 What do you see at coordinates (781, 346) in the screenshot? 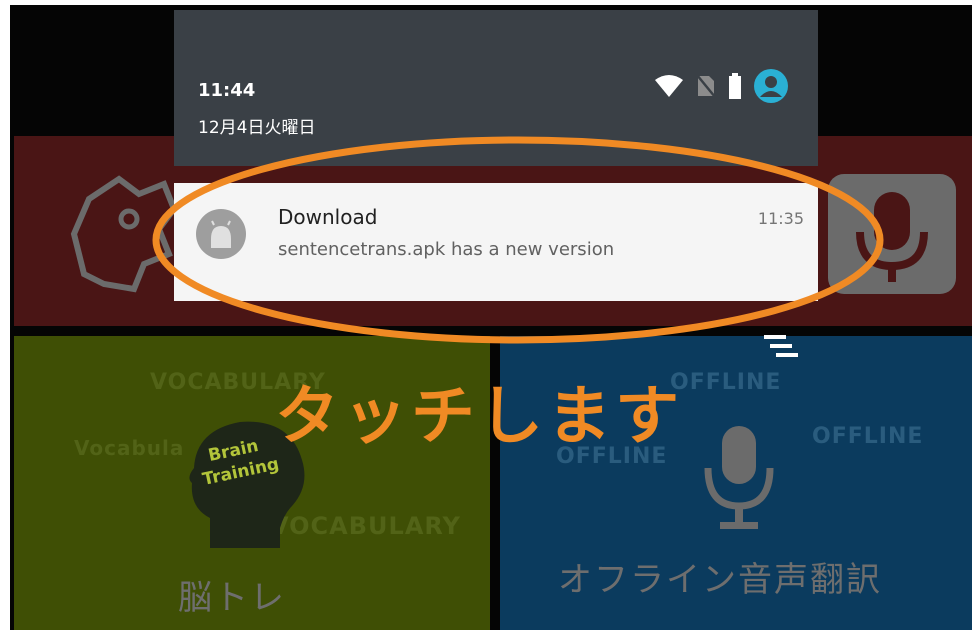
I see `clear-all-icon` at bounding box center [781, 346].